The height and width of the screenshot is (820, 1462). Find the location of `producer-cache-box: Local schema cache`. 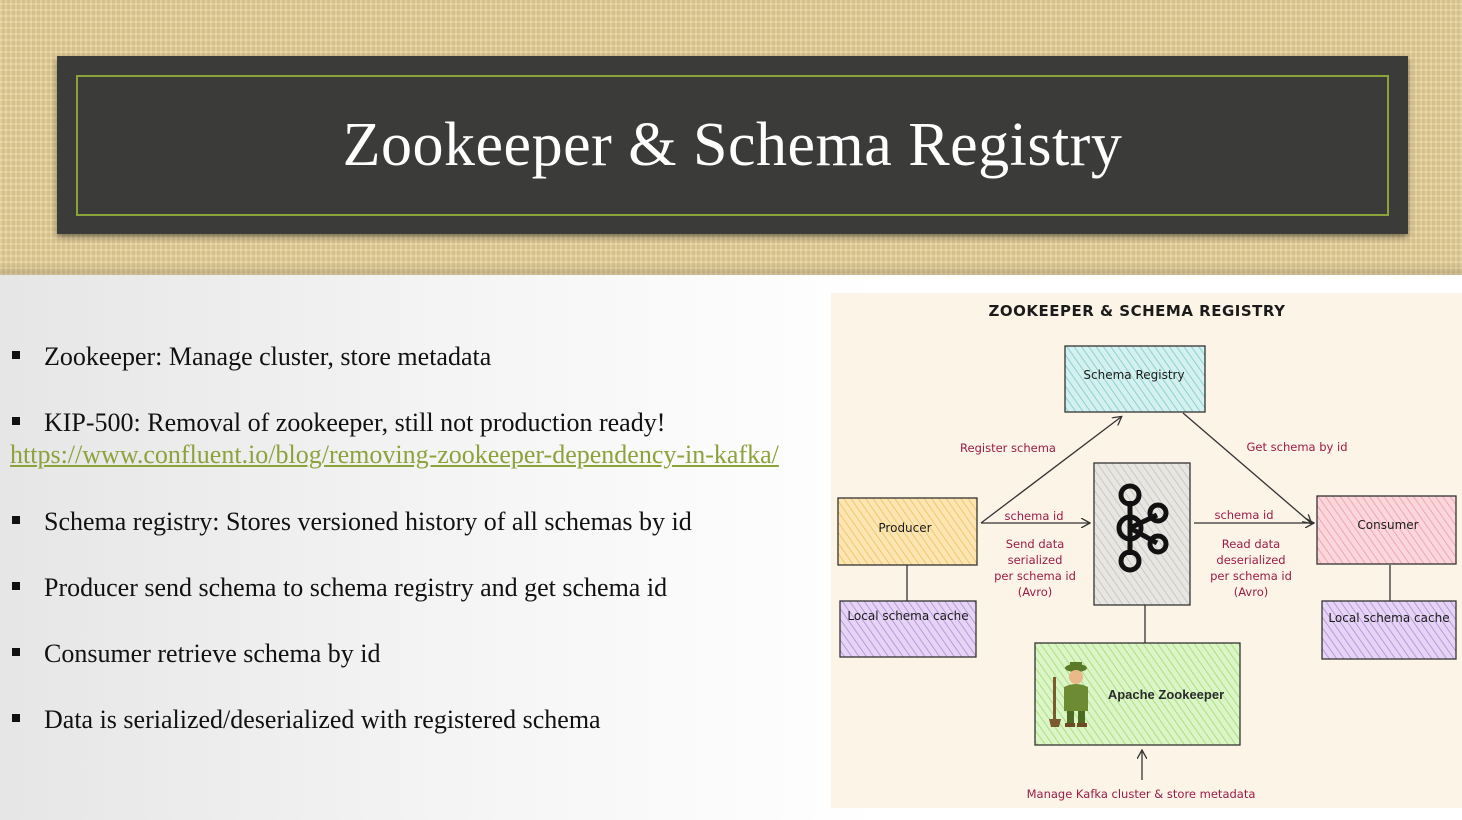

producer-cache-box: Local schema cache is located at coordinates (908, 629).